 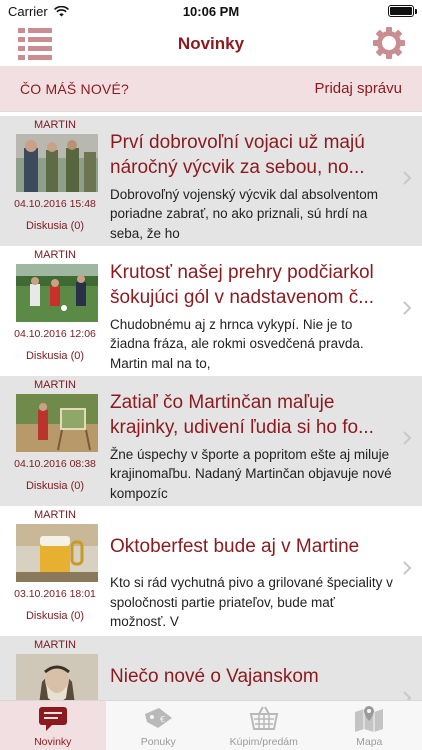 What do you see at coordinates (158, 742) in the screenshot?
I see `tab-label: Ponuky` at bounding box center [158, 742].